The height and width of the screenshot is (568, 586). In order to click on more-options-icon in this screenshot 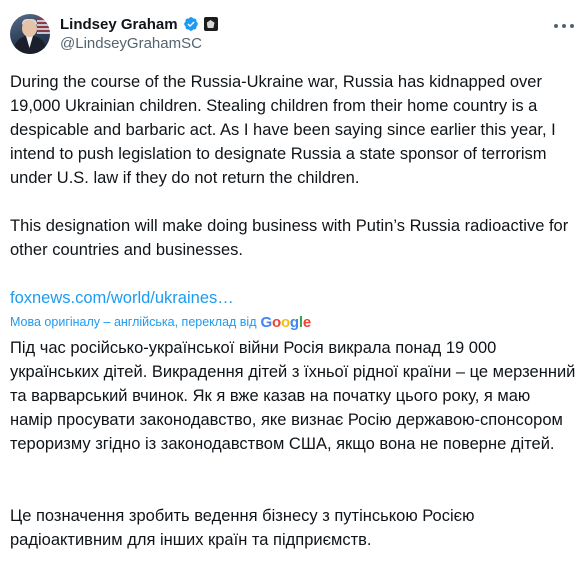, I will do `click(564, 26)`.